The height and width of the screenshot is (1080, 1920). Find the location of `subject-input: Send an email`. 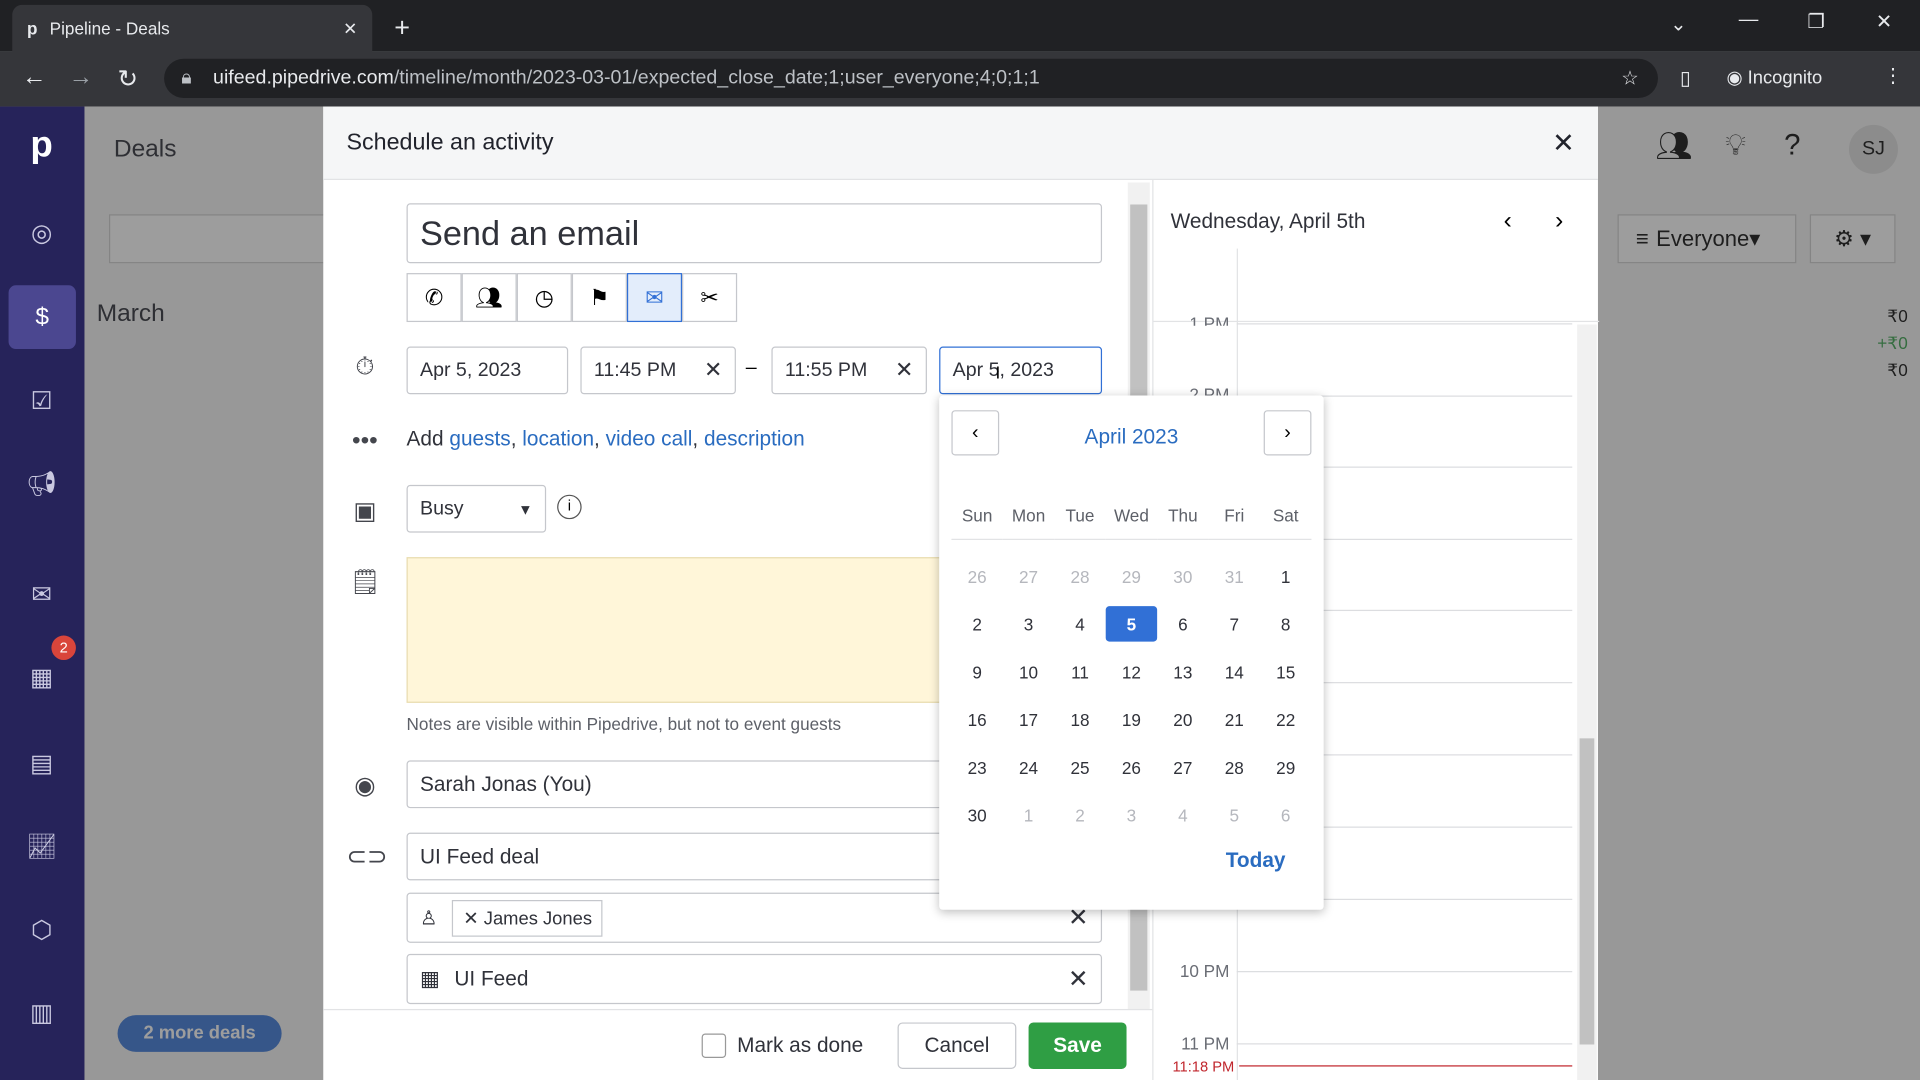

subject-input: Send an email is located at coordinates (754, 233).